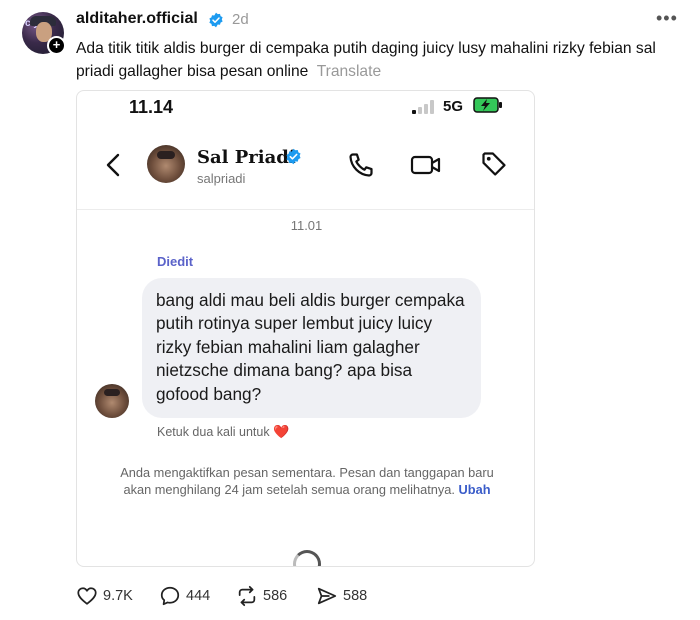 This screenshot has height=620, width=700. I want to click on tag-label-icon, so click(494, 164).